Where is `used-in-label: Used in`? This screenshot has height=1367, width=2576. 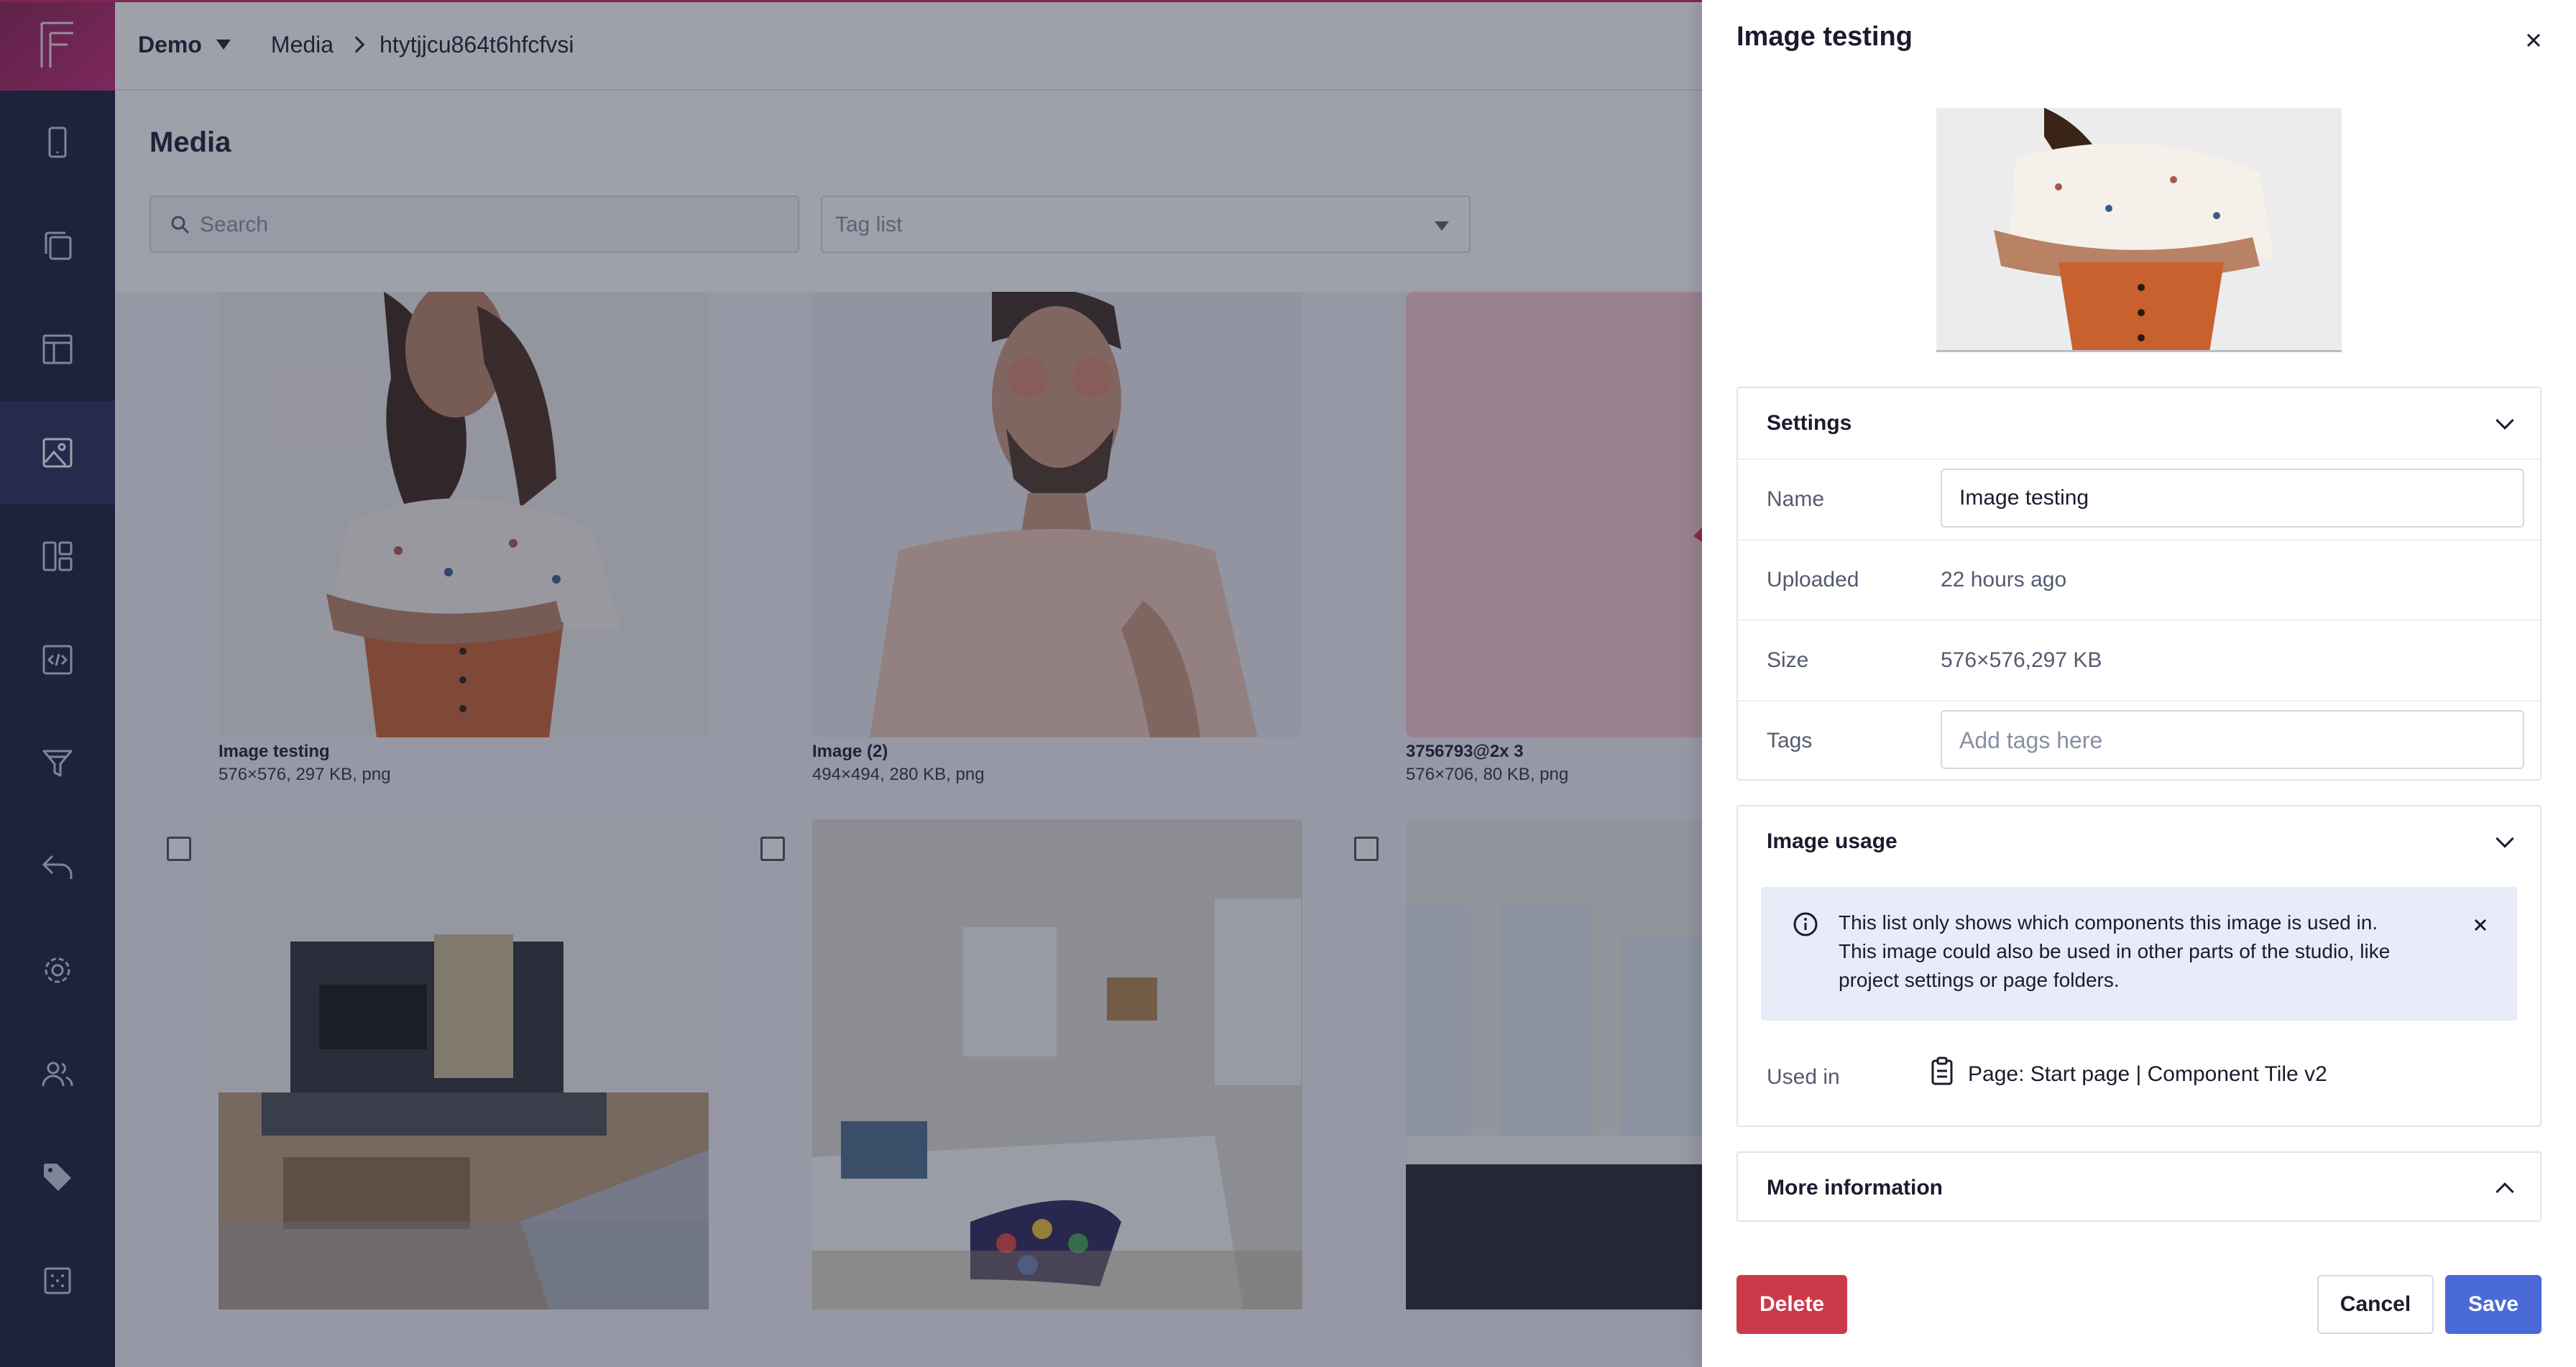 used-in-label: Used in is located at coordinates (1803, 1077).